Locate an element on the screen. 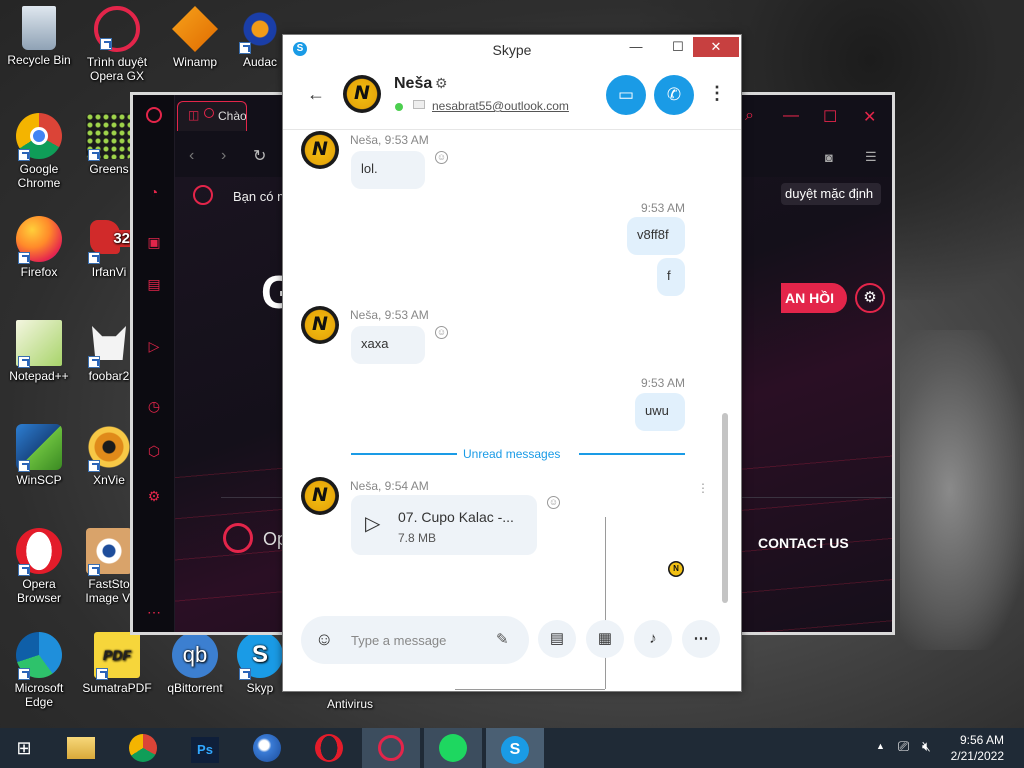 This screenshot has width=1024, height=768. minimize-icon: — is located at coordinates (791, 116).